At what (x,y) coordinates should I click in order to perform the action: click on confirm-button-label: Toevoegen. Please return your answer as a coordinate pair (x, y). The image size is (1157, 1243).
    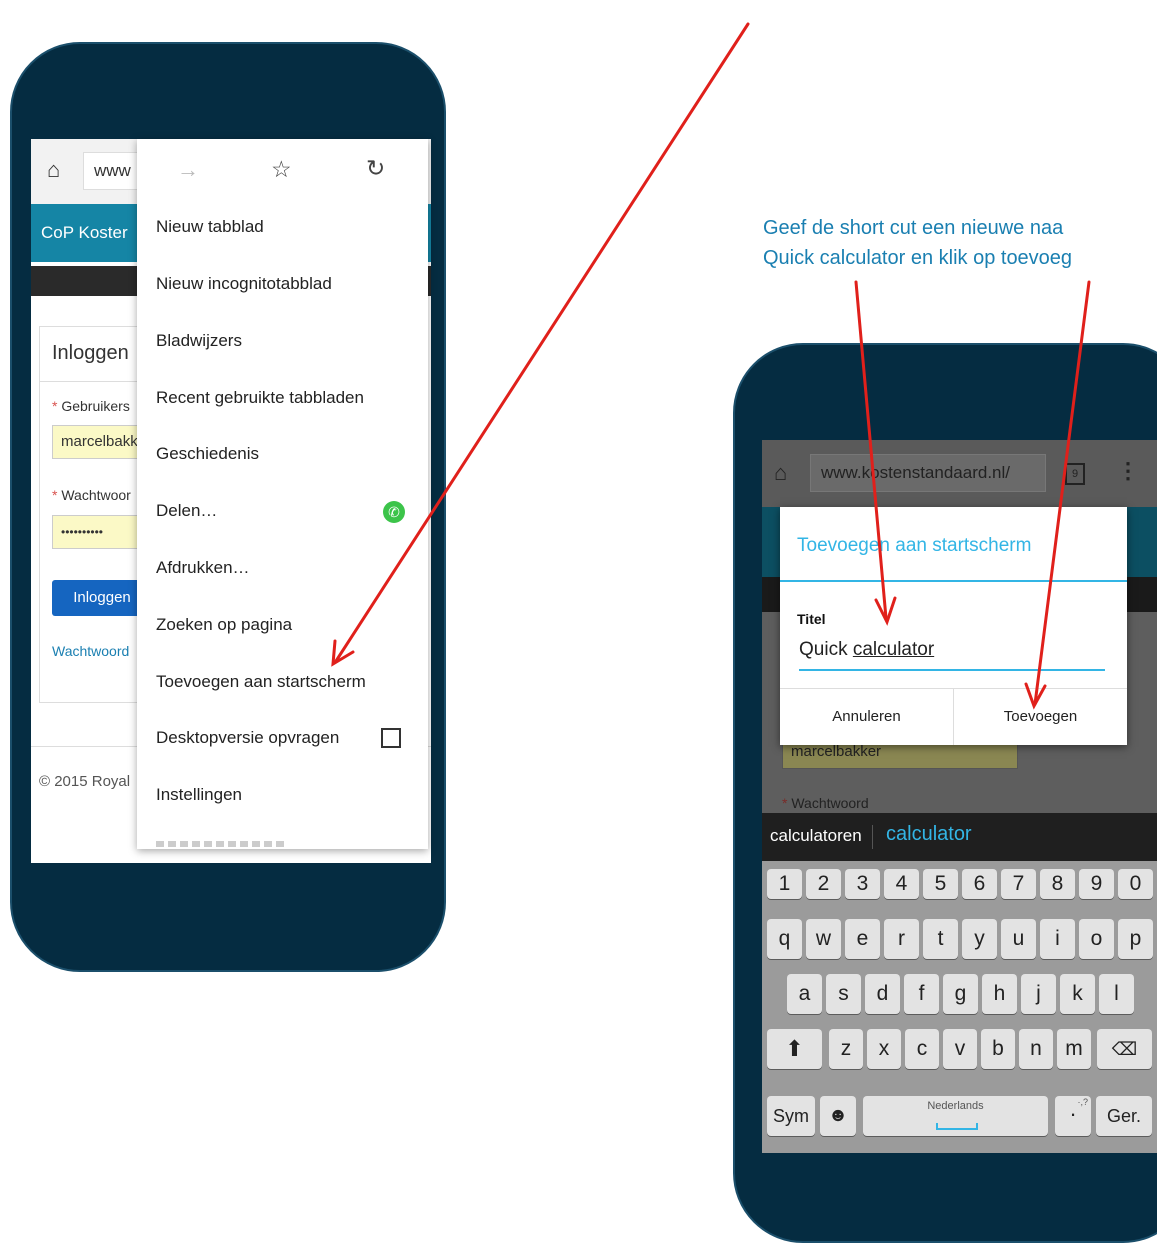
    Looking at the image, I should click on (1040, 716).